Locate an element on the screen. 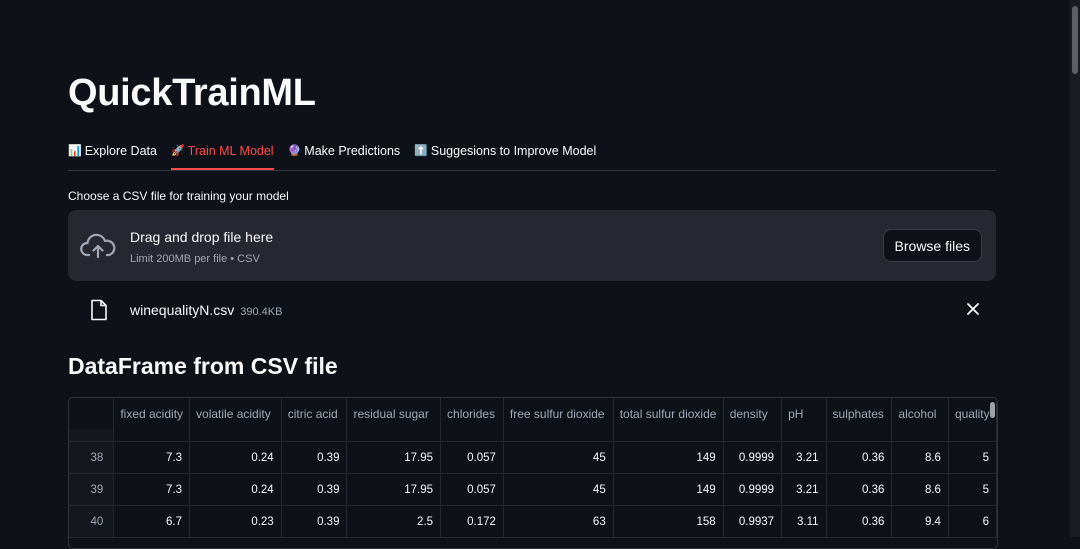 The width and height of the screenshot is (1080, 549). column-header: chlorides is located at coordinates (472, 414).